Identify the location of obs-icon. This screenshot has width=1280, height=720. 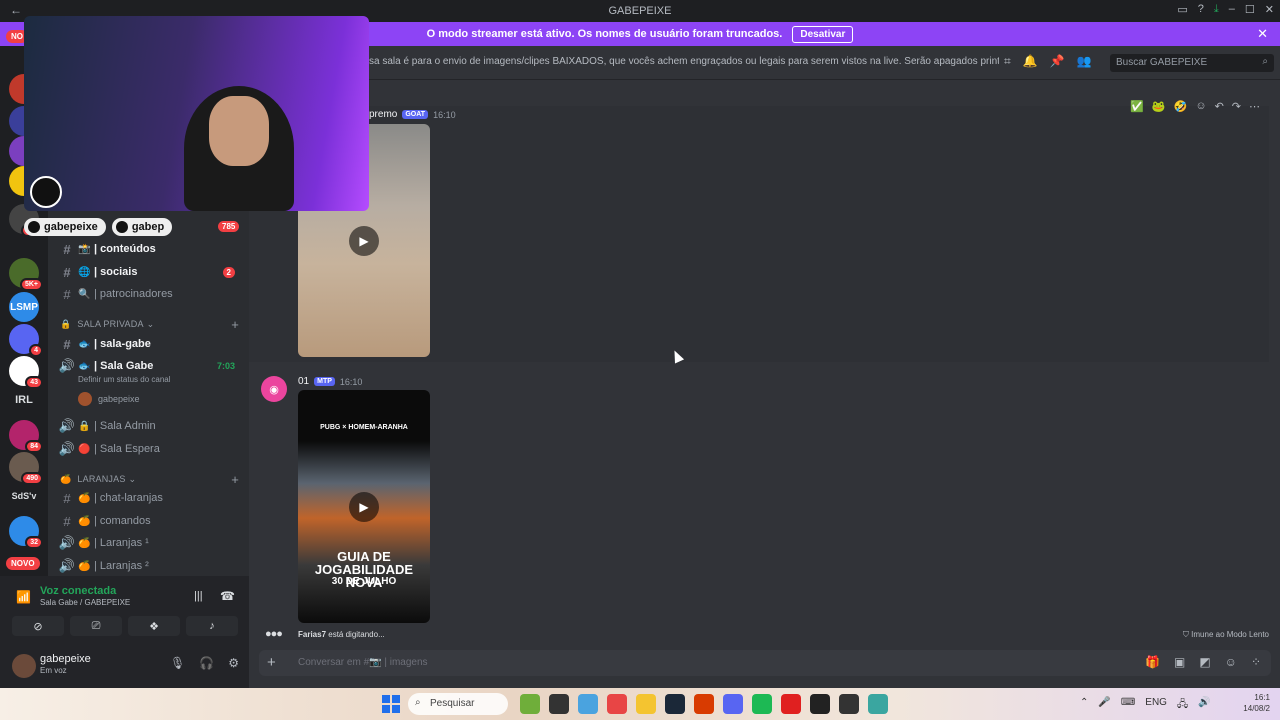
(849, 704).